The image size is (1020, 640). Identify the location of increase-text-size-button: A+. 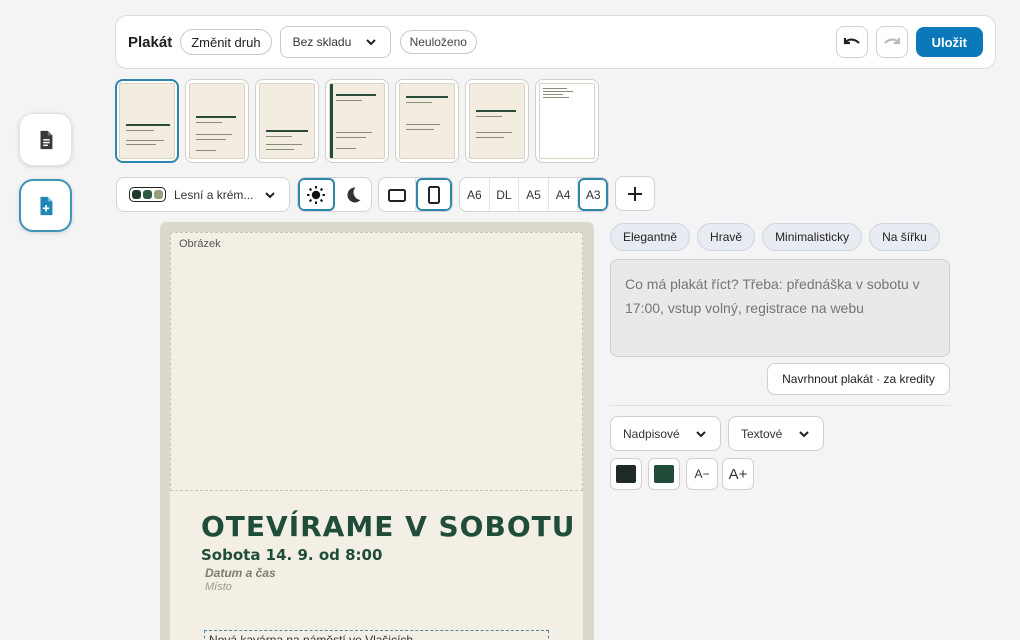
(738, 474).